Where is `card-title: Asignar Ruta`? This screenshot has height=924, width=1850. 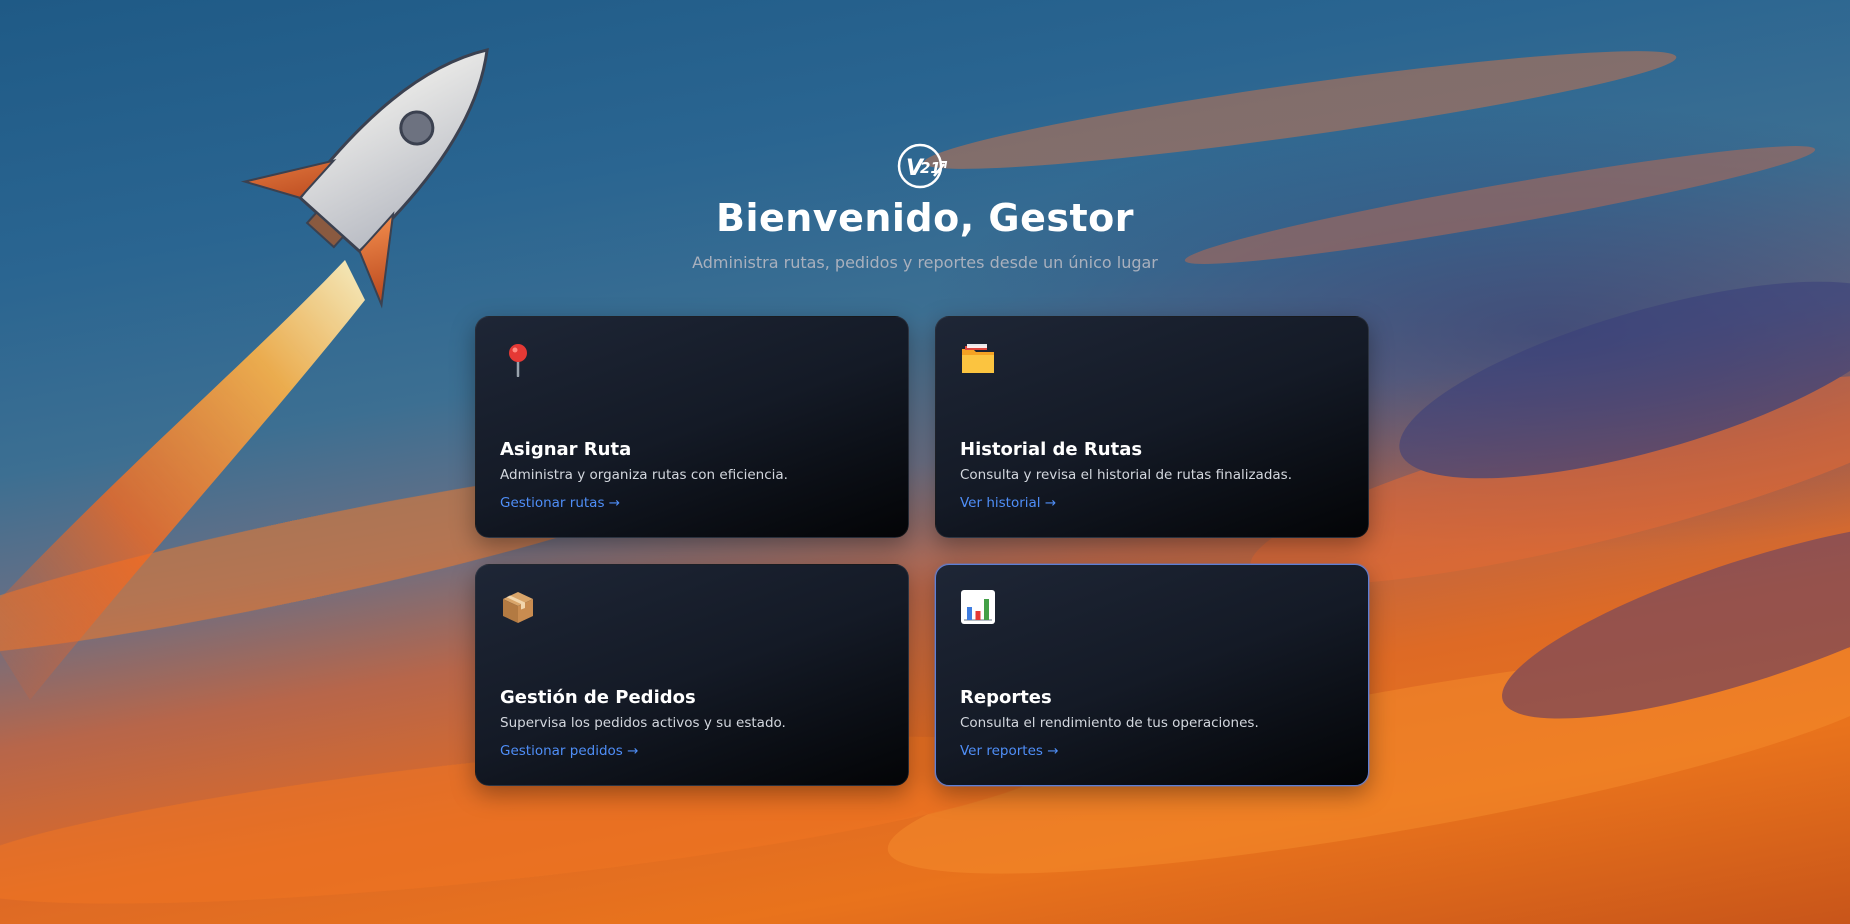 card-title: Asignar Ruta is located at coordinates (566, 449).